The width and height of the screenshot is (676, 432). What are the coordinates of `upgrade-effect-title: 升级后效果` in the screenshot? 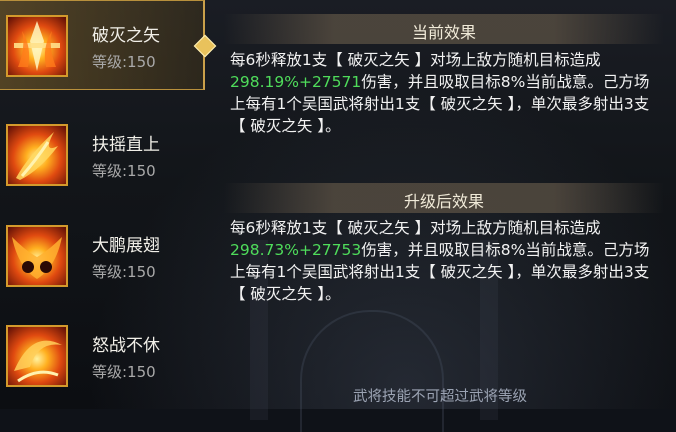 It's located at (443, 201).